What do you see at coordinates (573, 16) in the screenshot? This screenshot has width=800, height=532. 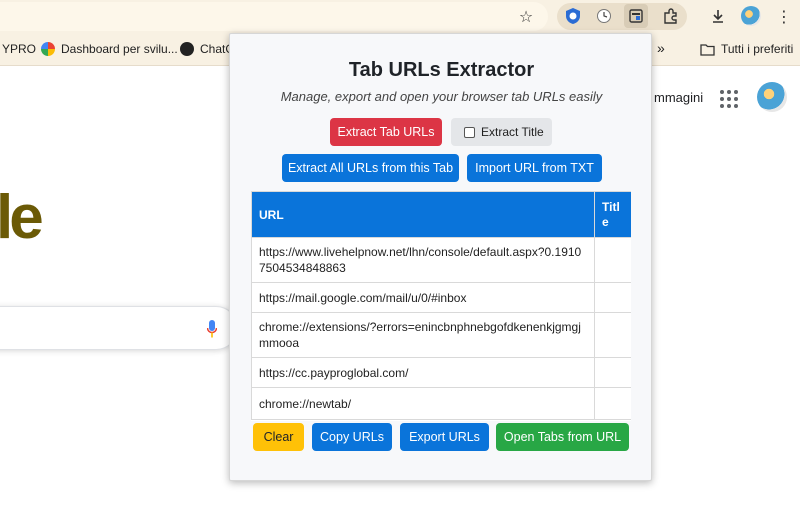 I see `extension-shield-icon` at bounding box center [573, 16].